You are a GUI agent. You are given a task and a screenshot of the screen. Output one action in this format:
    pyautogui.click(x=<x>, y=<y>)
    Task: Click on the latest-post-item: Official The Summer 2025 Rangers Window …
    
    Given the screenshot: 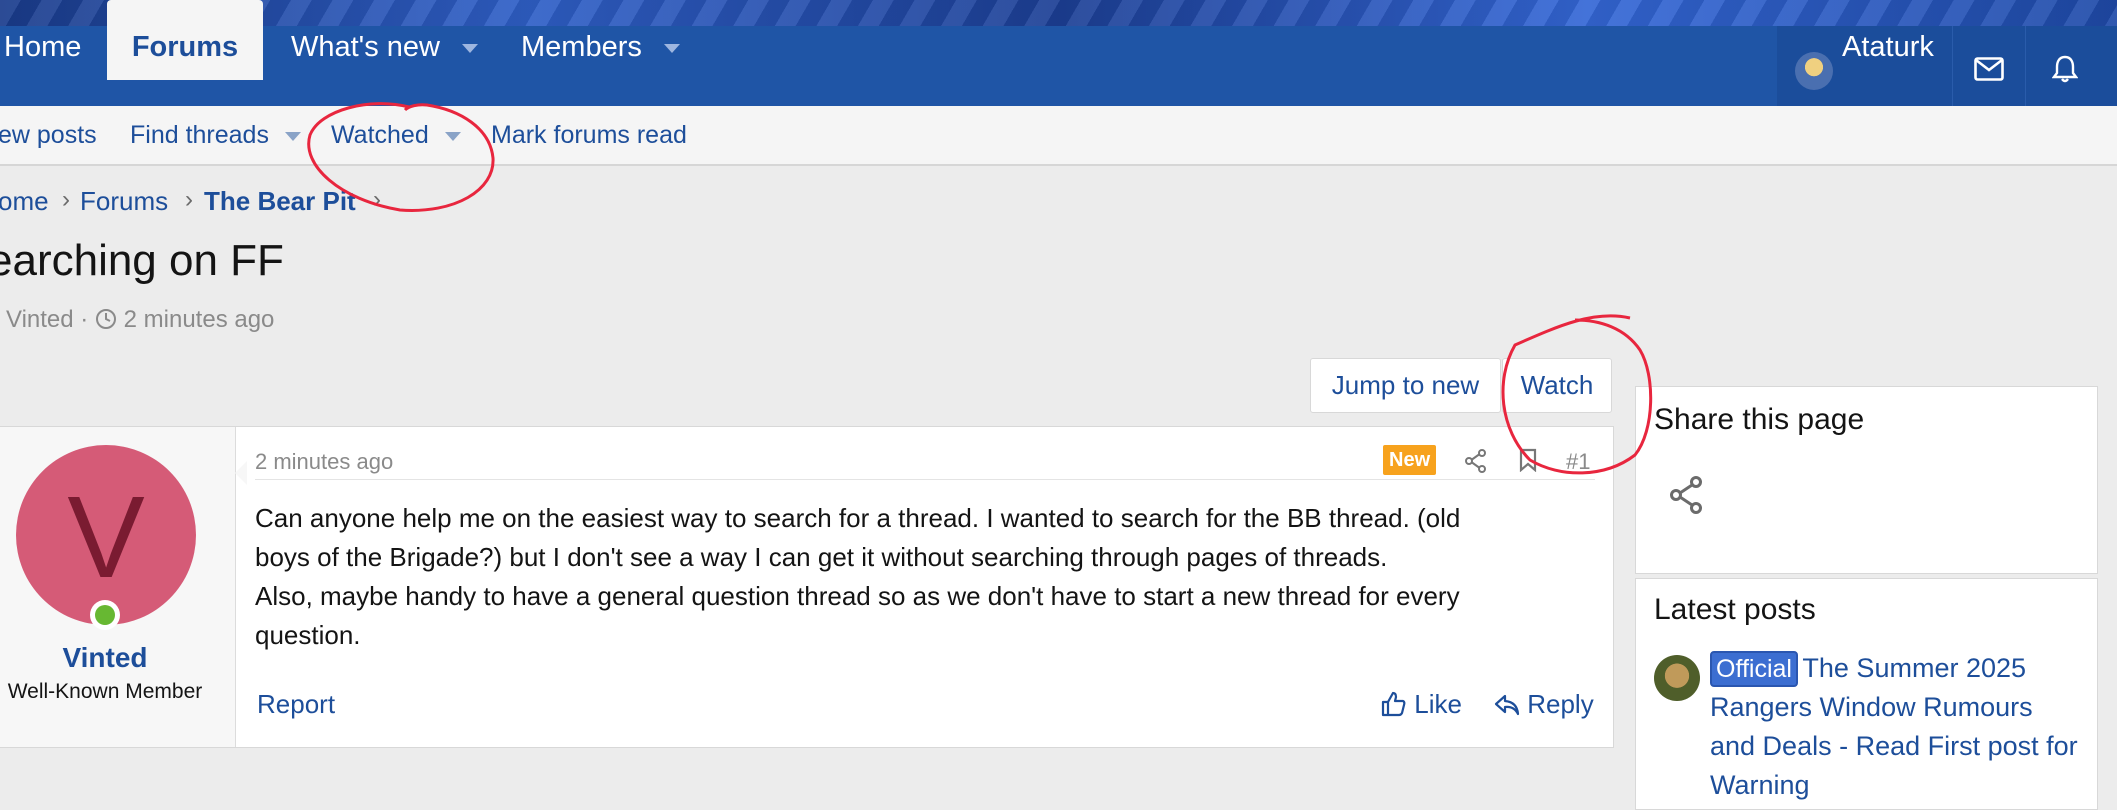 What is the action you would take?
    pyautogui.click(x=1896, y=727)
    